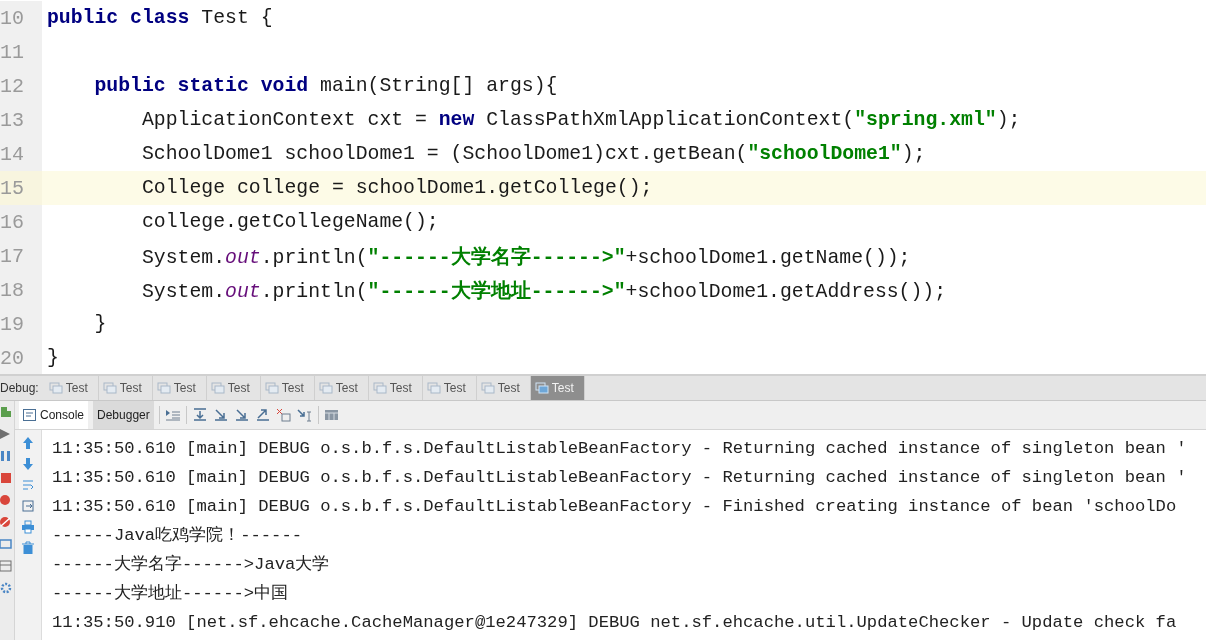 The image size is (1206, 640). What do you see at coordinates (172, 415) in the screenshot?
I see `frames-icon` at bounding box center [172, 415].